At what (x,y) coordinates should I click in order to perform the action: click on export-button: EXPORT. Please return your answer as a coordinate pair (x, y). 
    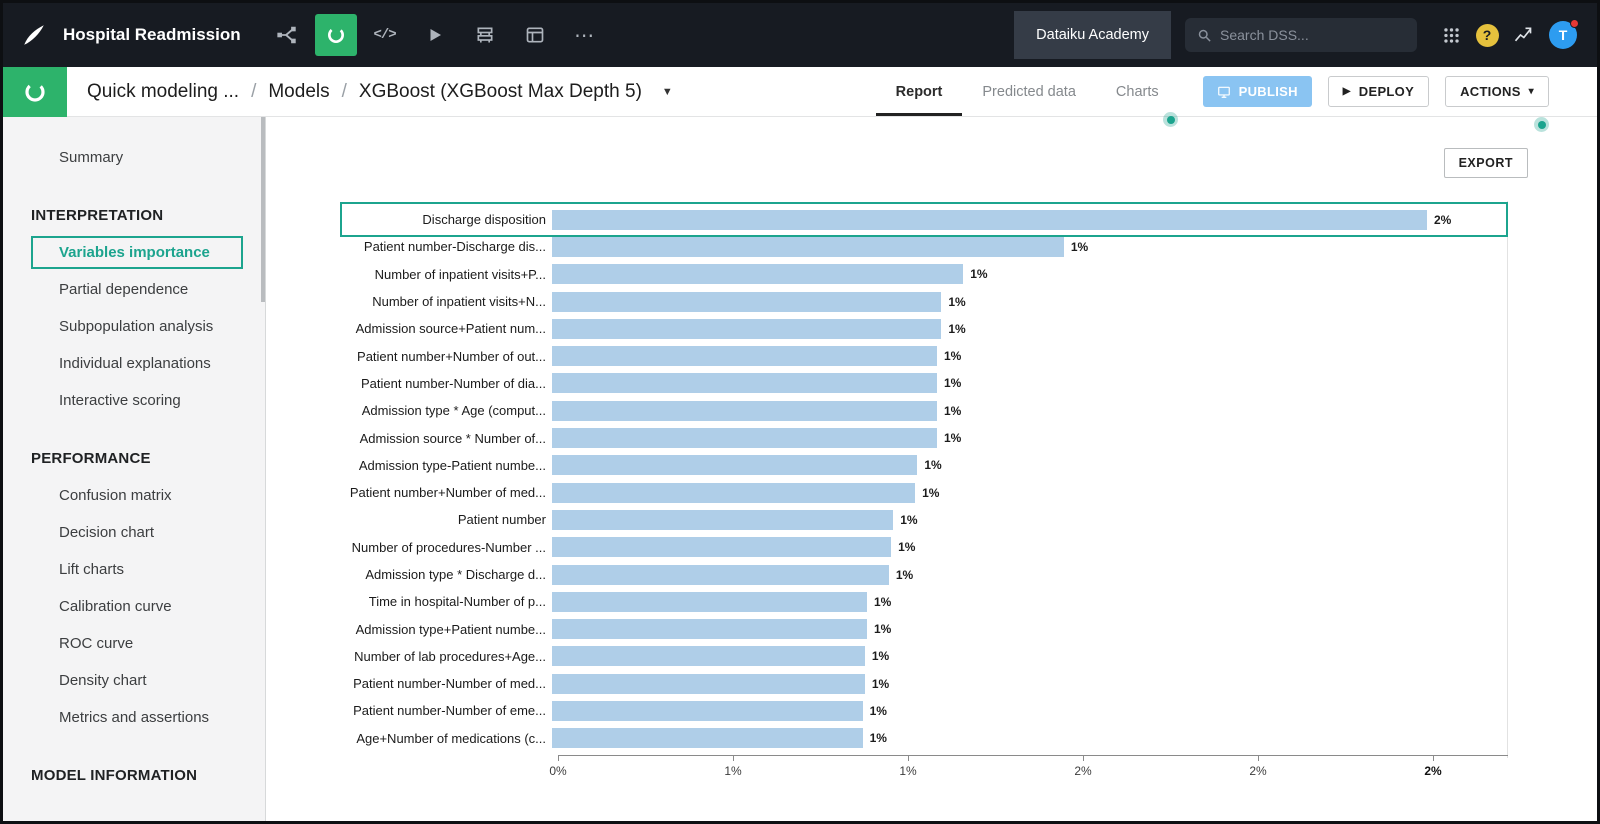
    Looking at the image, I should click on (1485, 163).